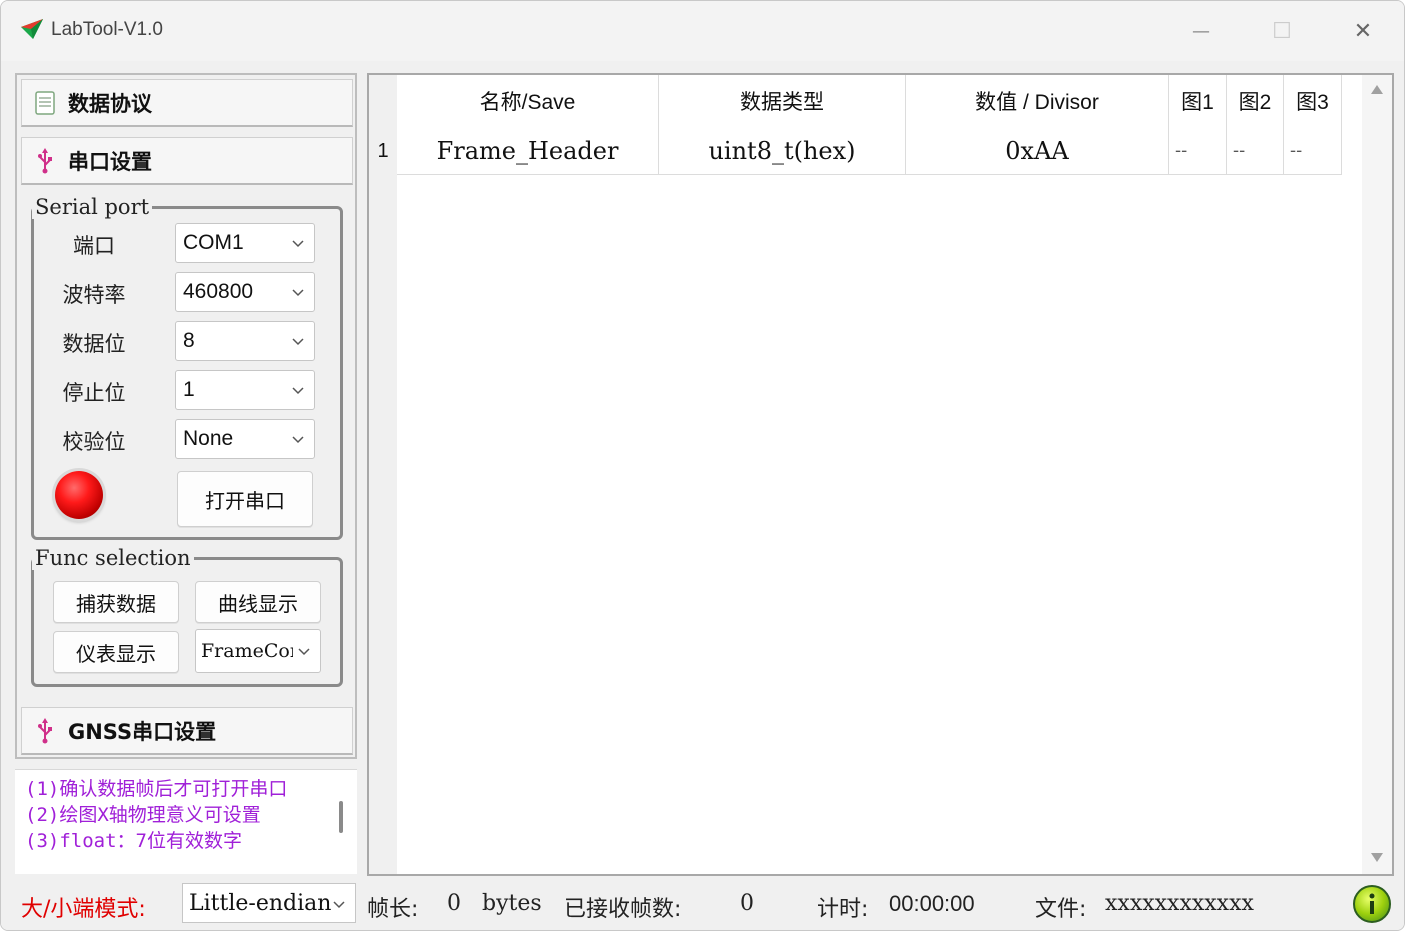 This screenshot has height=931, width=1405. I want to click on received-frames-label: 已接收帧数:, so click(623, 909).